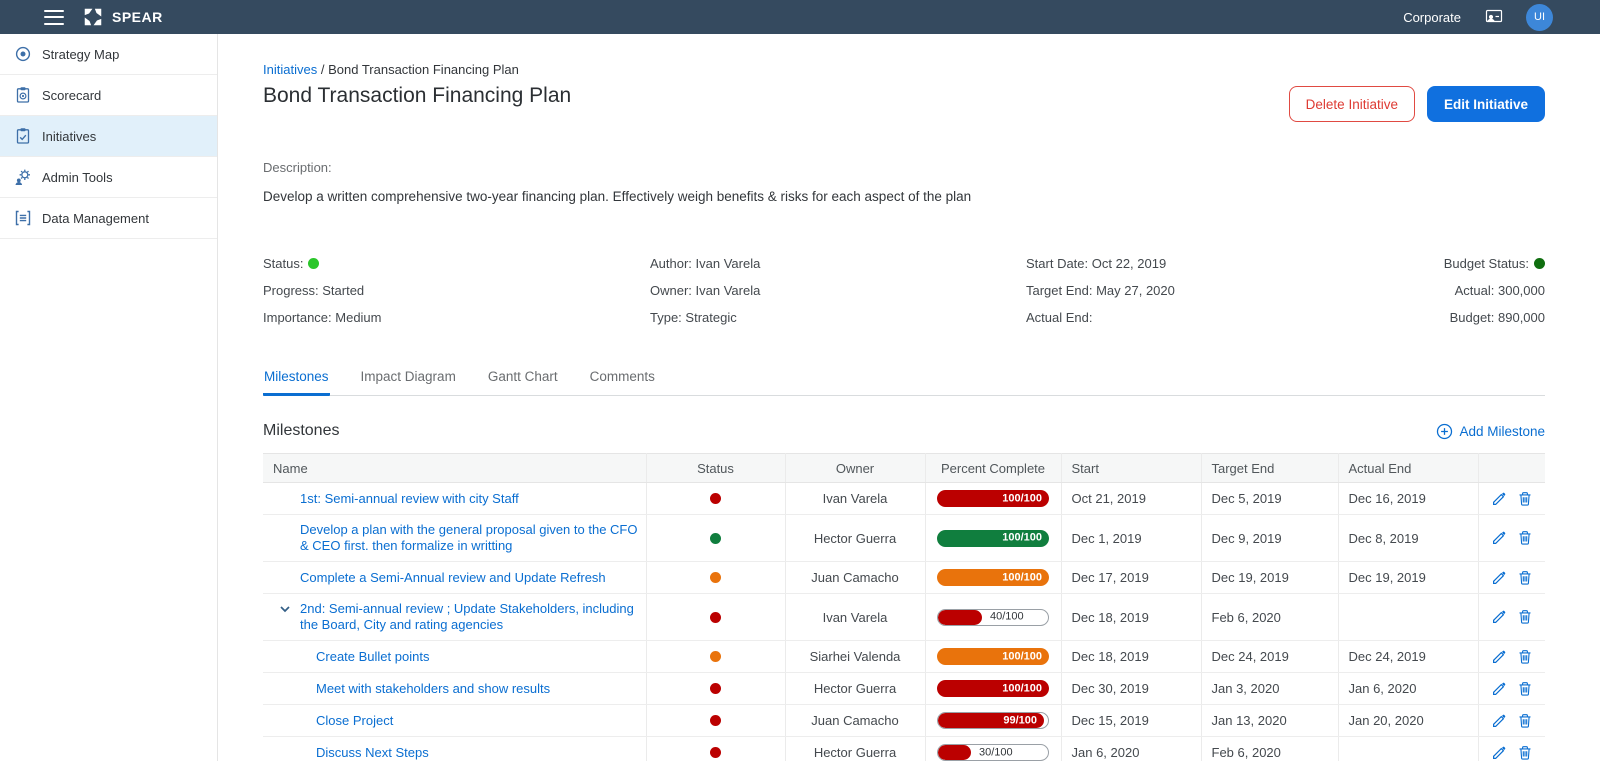 Image resolution: width=1600 pixels, height=761 pixels. Describe the element at coordinates (1408, 538) in the screenshot. I see `milestone-actual-end: Dec 8, 2019` at that location.